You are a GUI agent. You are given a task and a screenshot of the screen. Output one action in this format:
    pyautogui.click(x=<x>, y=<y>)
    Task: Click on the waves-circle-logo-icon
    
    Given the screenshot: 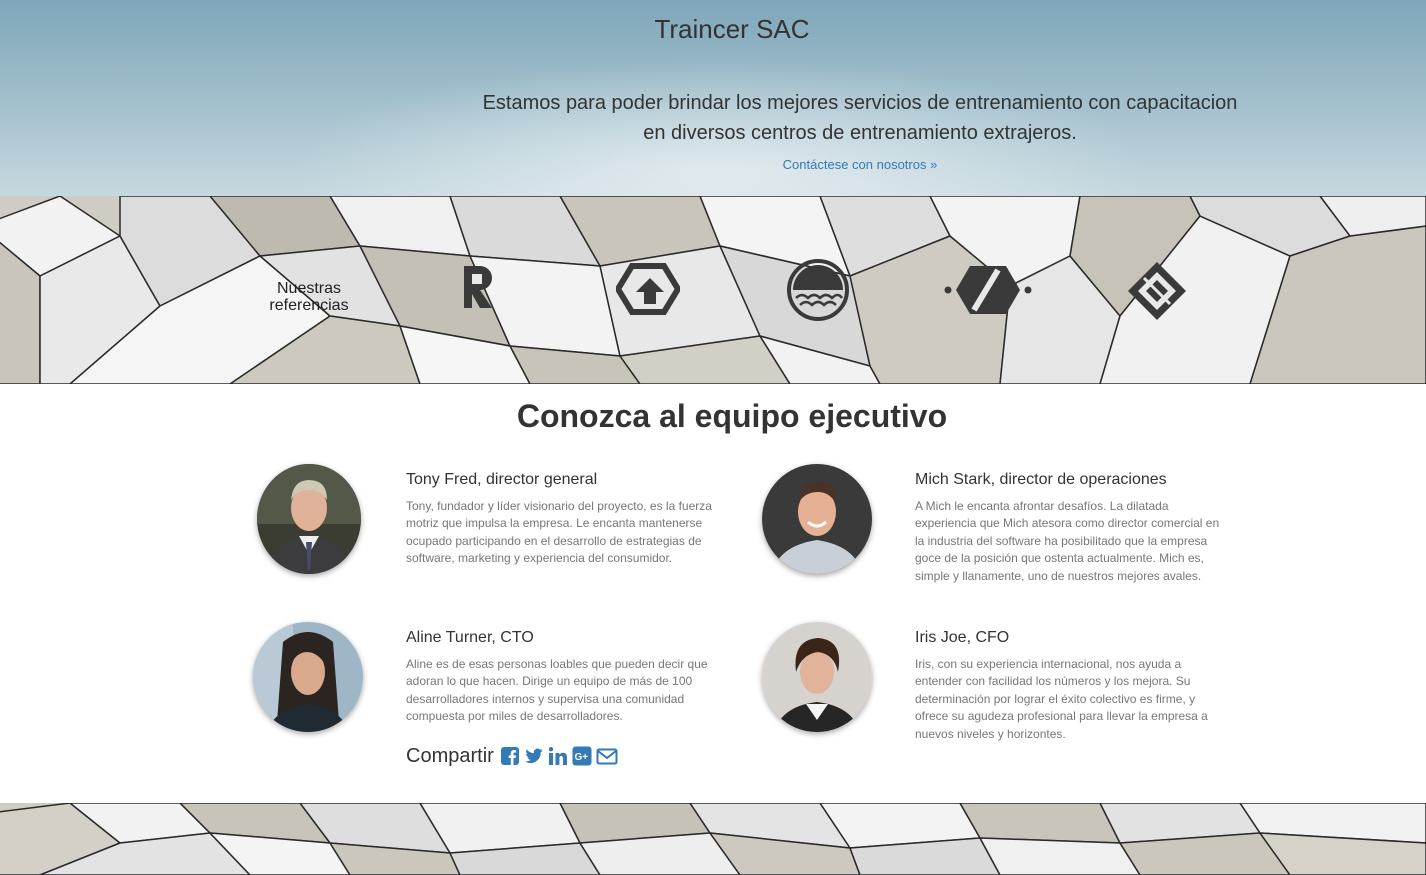 What is the action you would take?
    pyautogui.click(x=818, y=290)
    